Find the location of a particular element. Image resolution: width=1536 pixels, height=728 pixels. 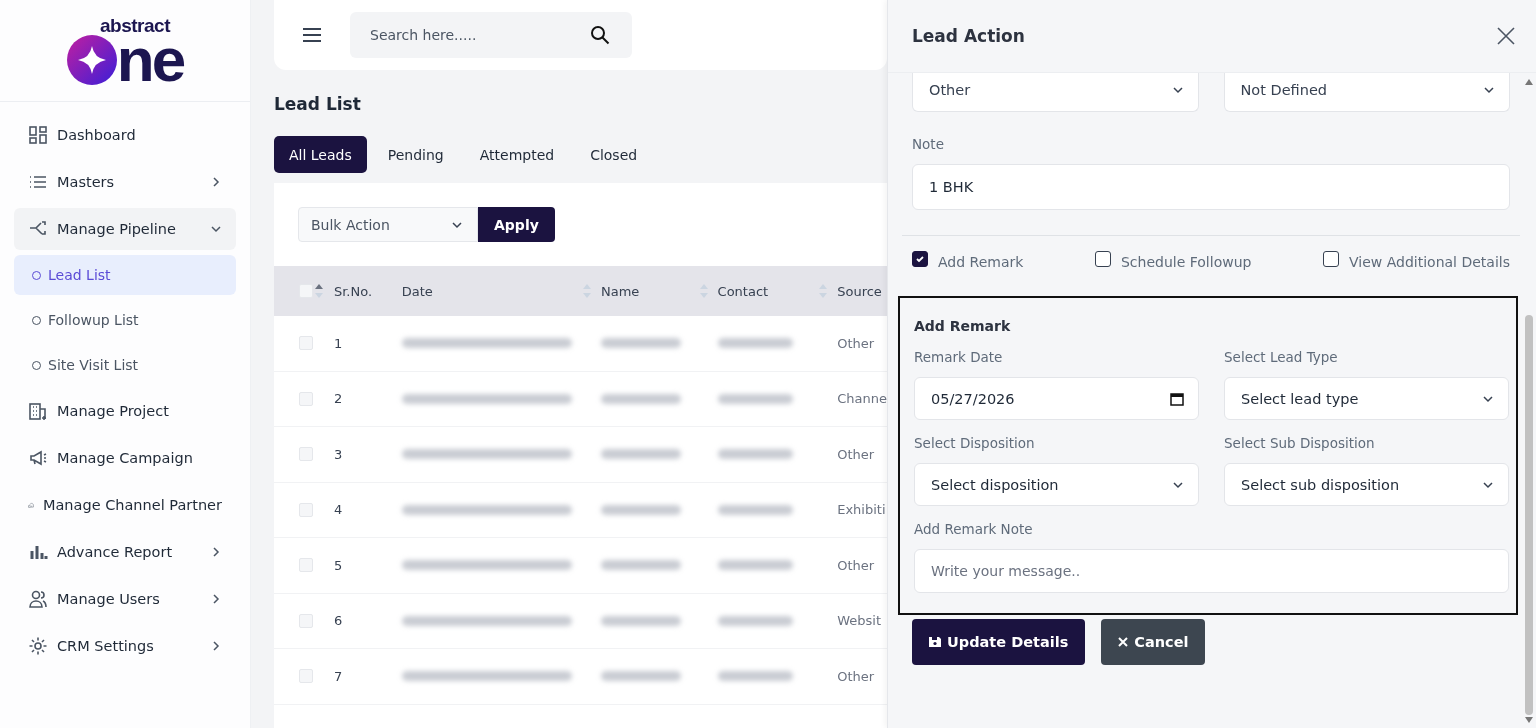

checkbox-label: Schedule Followup is located at coordinates (1186, 262).